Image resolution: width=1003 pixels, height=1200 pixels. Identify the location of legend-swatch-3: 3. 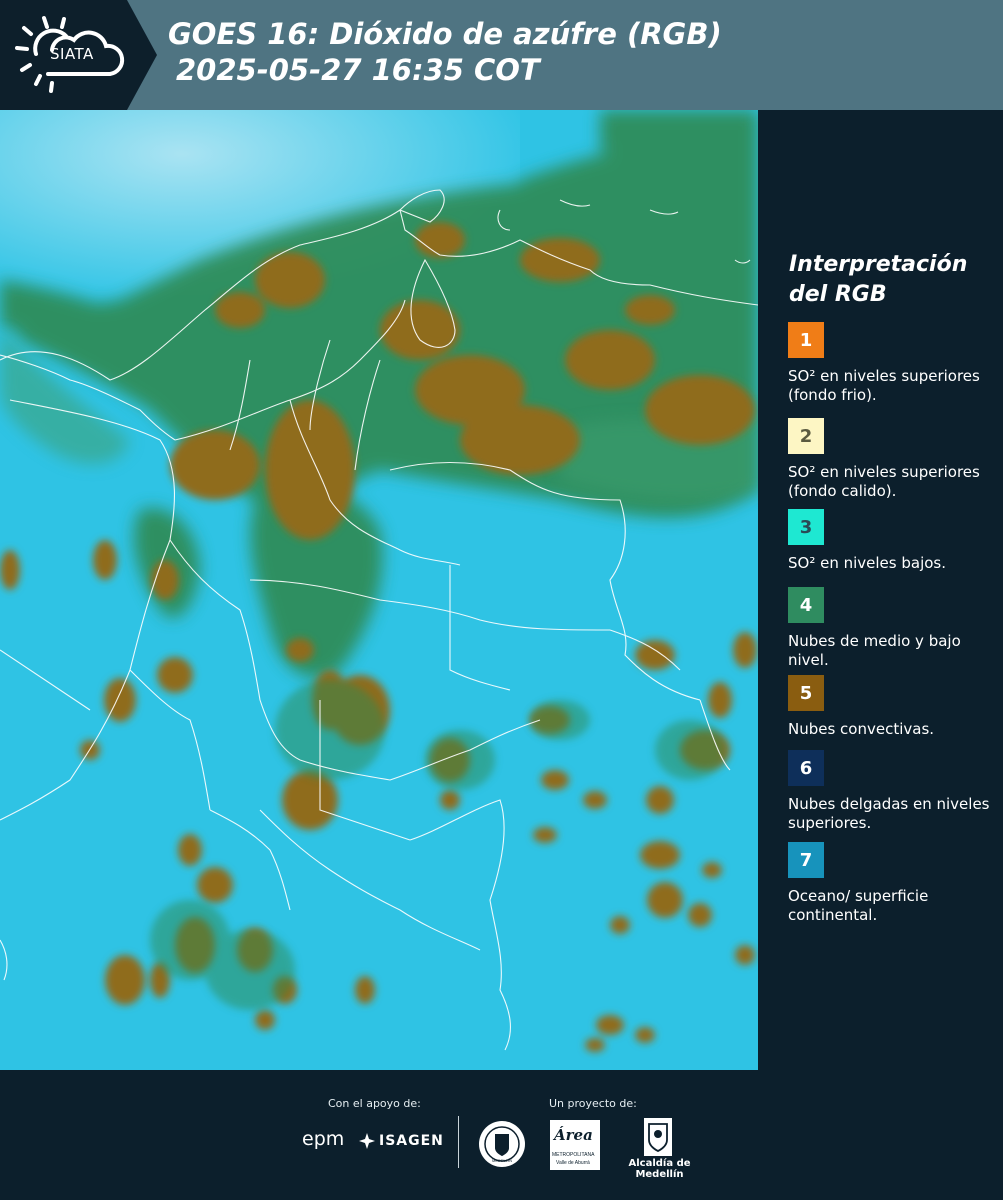
(806, 527).